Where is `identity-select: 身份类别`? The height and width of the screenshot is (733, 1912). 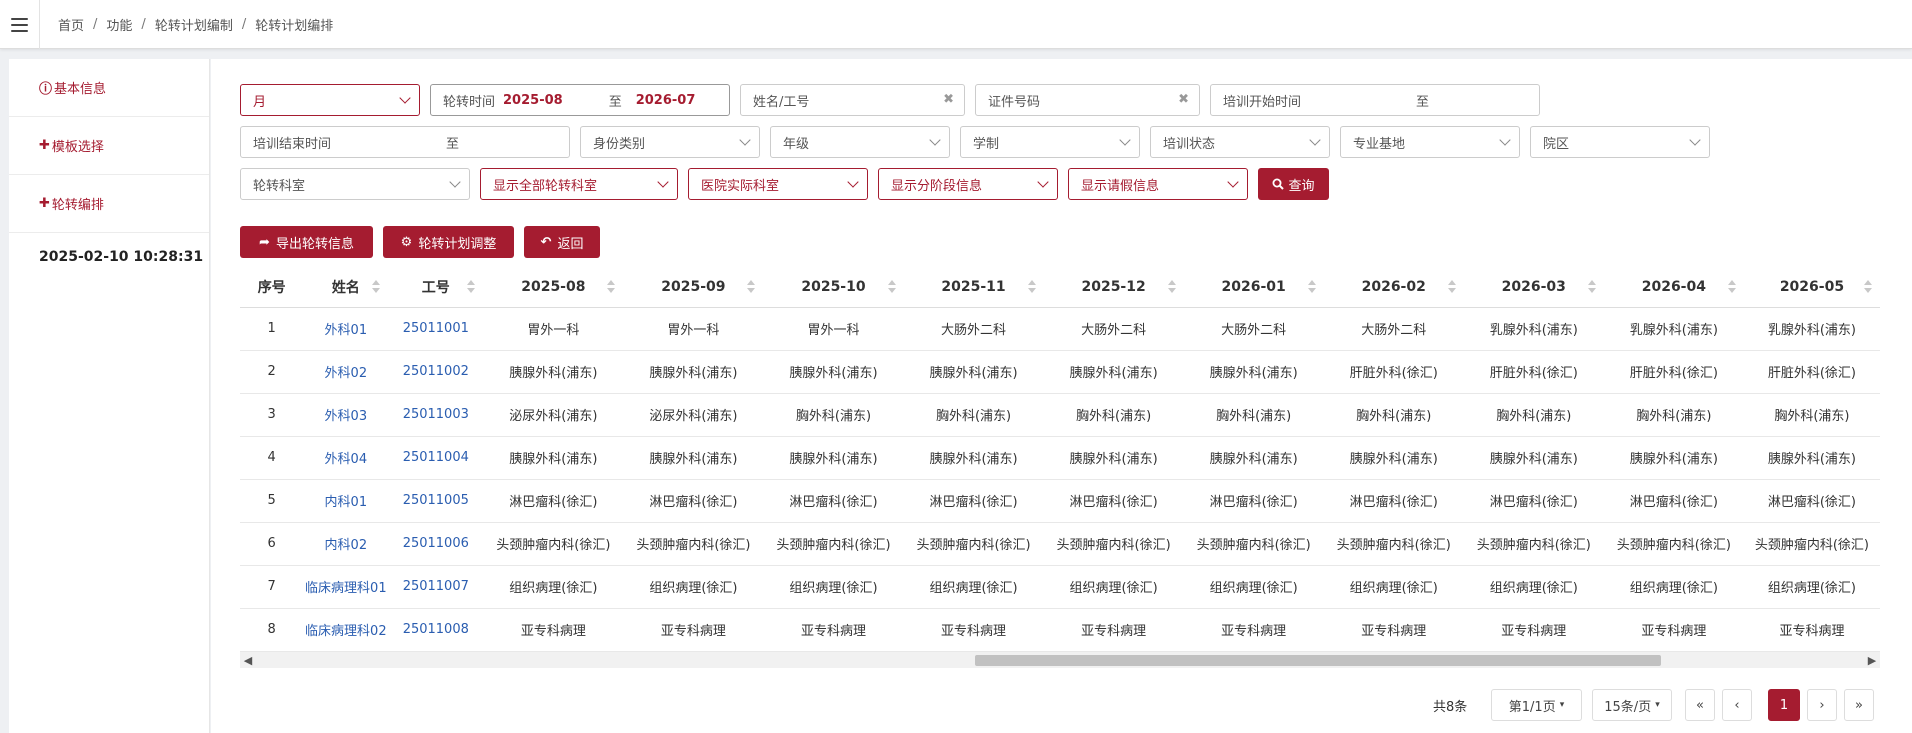 identity-select: 身份类别 is located at coordinates (670, 142).